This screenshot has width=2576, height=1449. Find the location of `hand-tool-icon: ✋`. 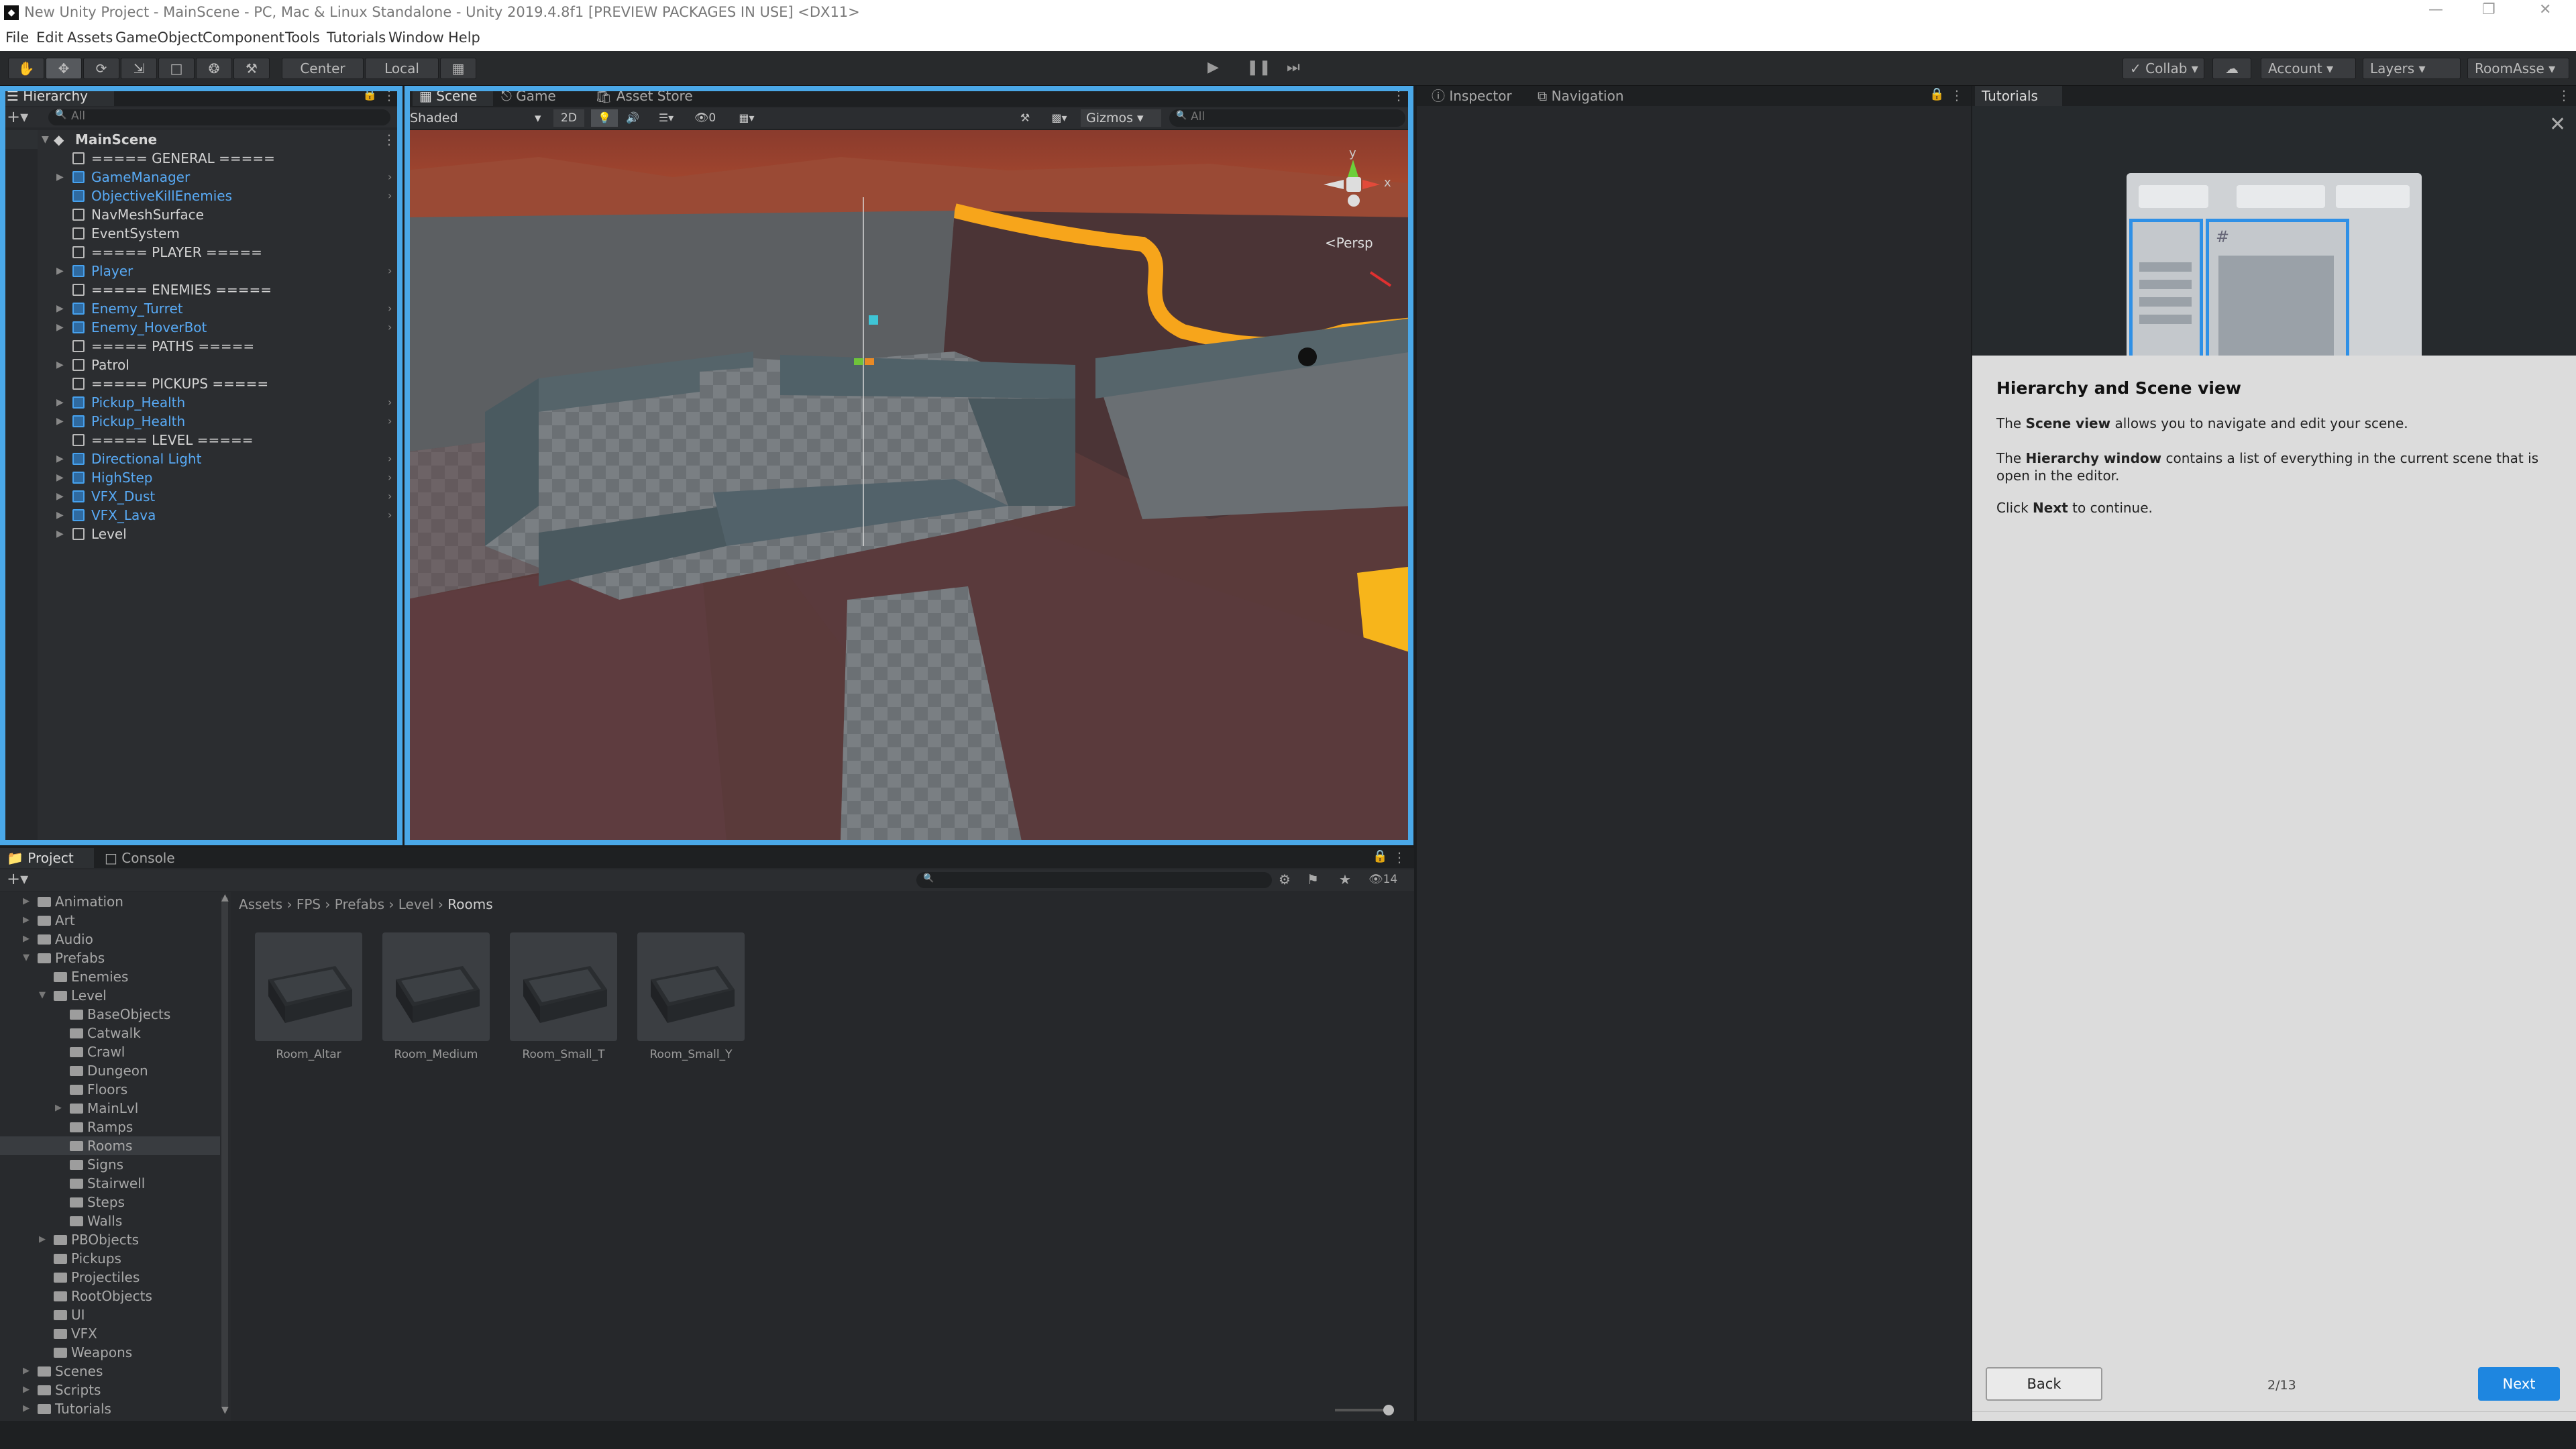

hand-tool-icon: ✋ is located at coordinates (26, 68).